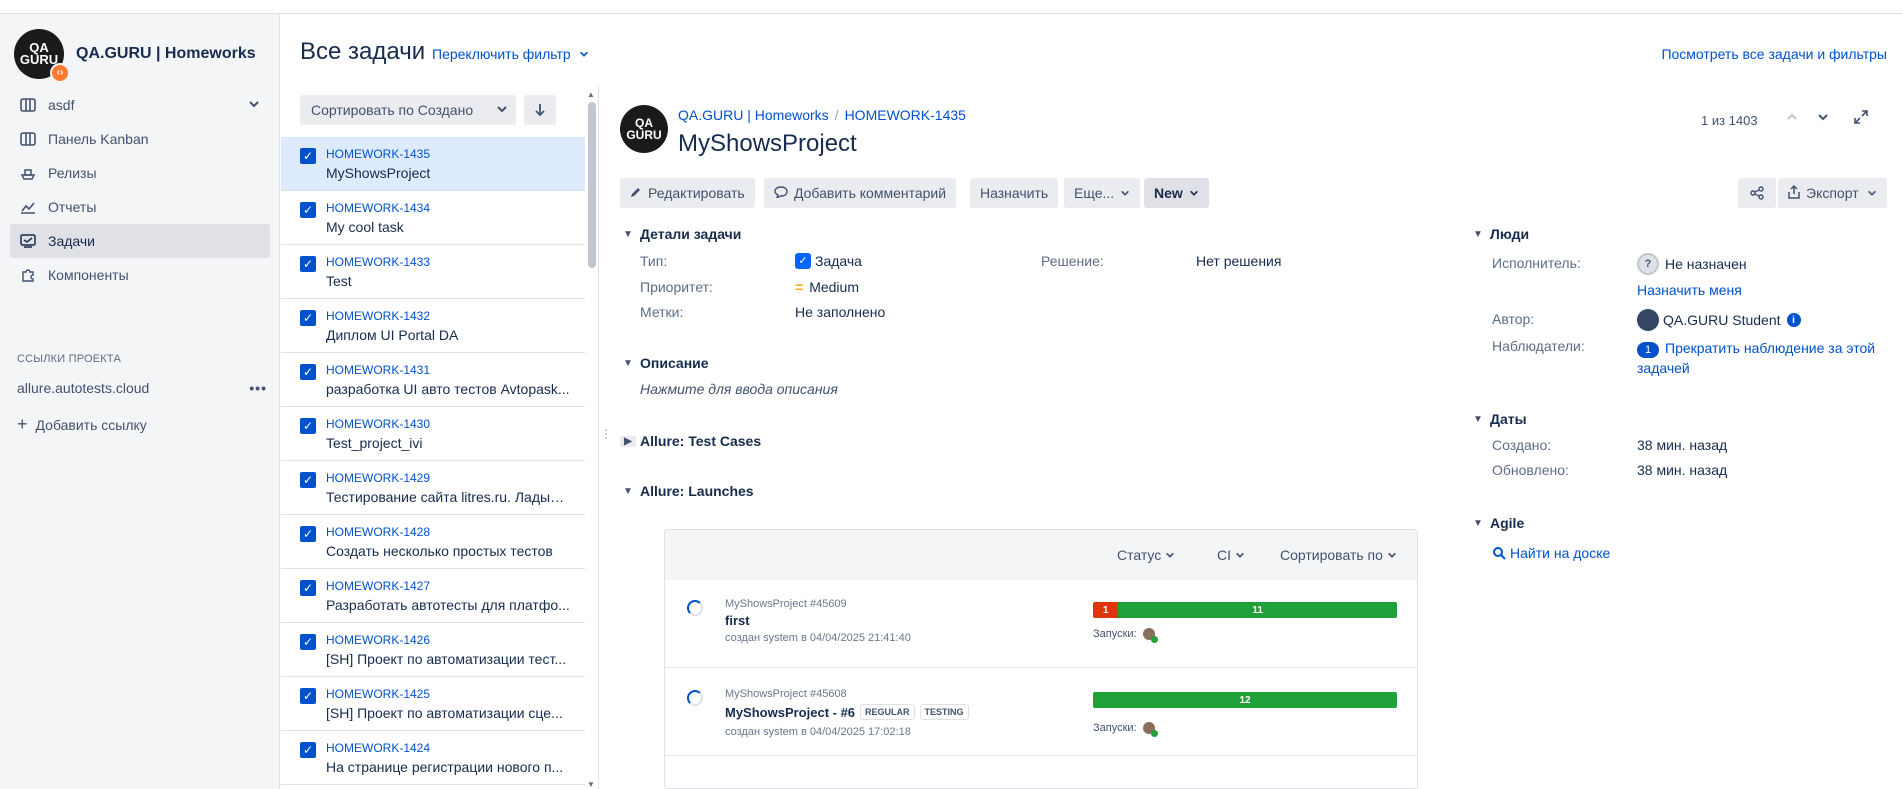 The image size is (1903, 789). Describe the element at coordinates (1832, 193) in the screenshot. I see `export-button: Экспорт` at that location.